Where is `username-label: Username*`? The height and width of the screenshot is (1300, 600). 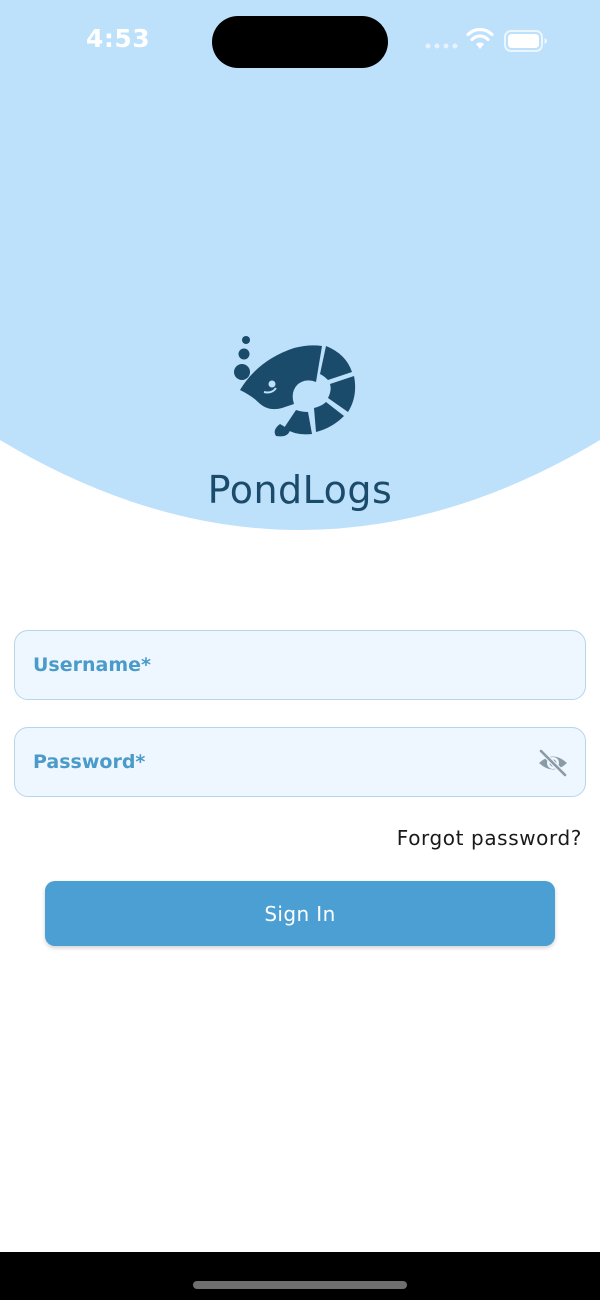
username-label: Username* is located at coordinates (92, 665).